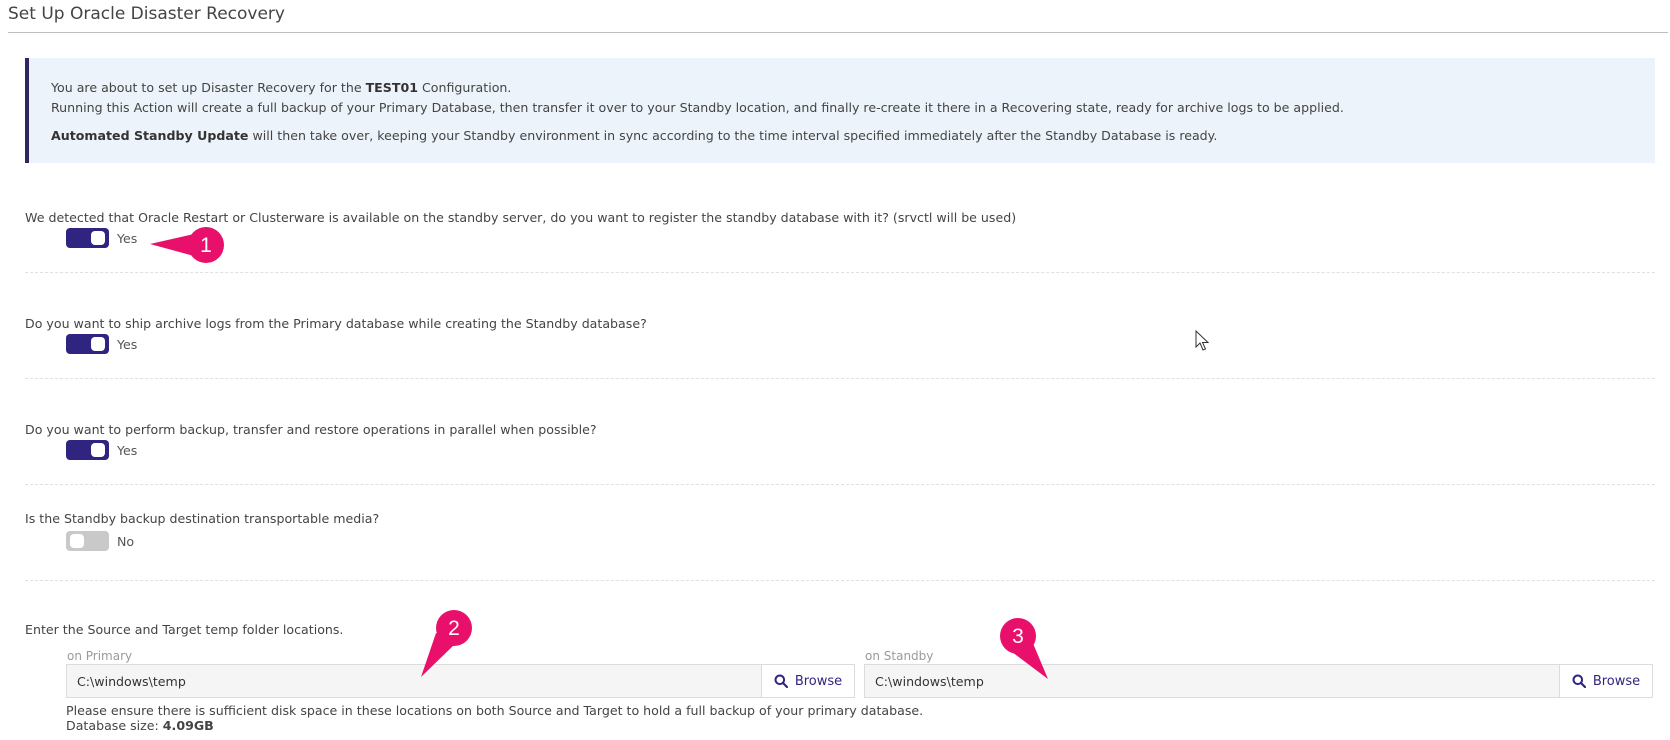 The width and height of the screenshot is (1670, 740). I want to click on database-size: Database size: 4.09GB, so click(494, 725).